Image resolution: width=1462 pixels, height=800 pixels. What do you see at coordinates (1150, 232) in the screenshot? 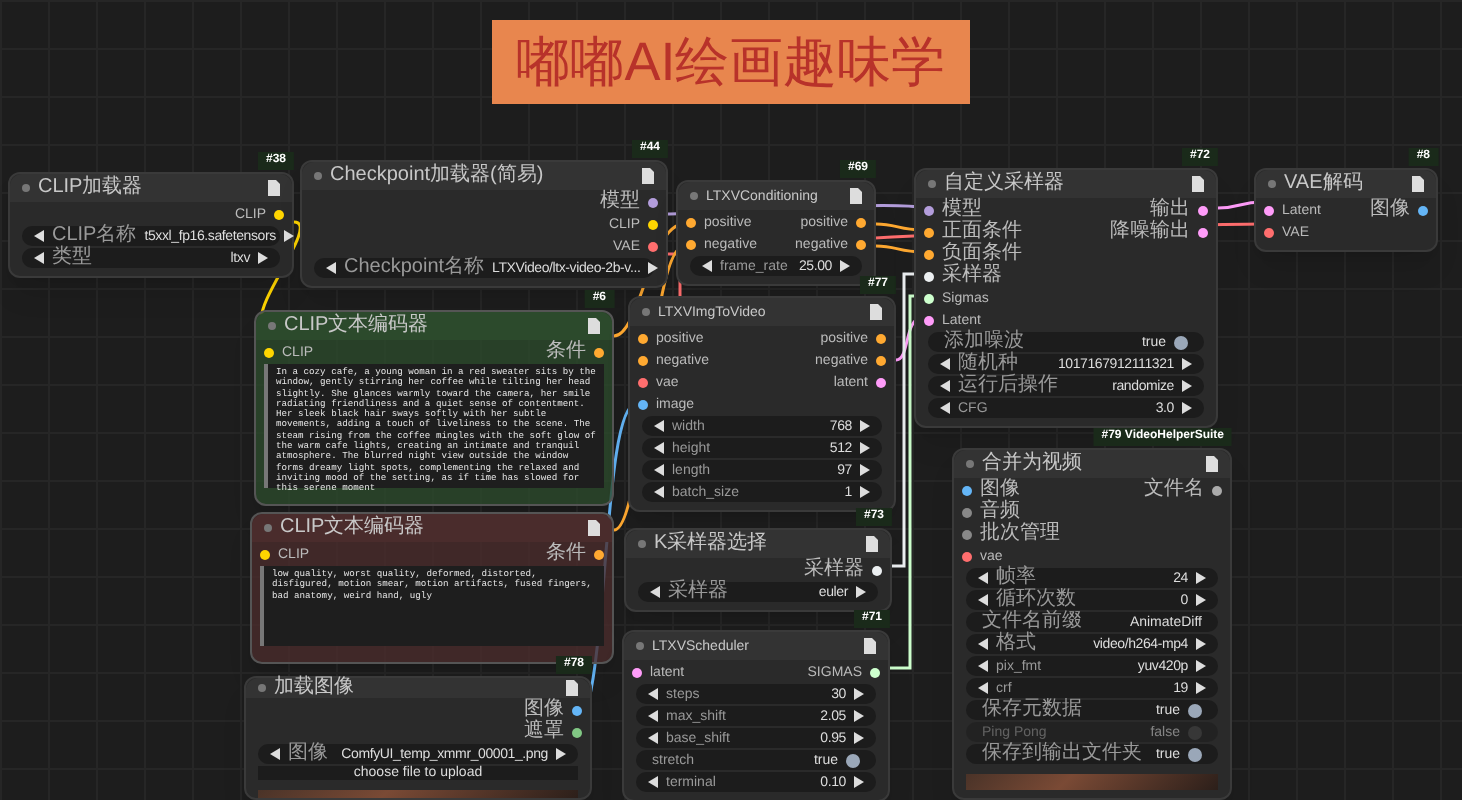
I see `output-label: 降噪输出` at bounding box center [1150, 232].